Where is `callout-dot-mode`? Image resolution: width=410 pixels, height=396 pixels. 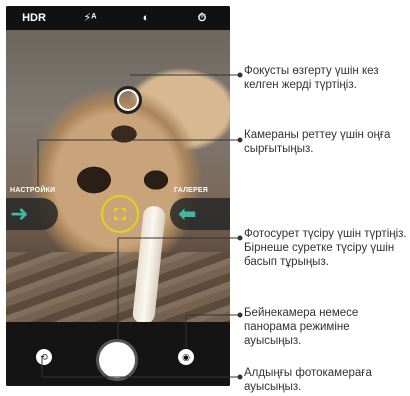 callout-dot-mode is located at coordinates (240, 315).